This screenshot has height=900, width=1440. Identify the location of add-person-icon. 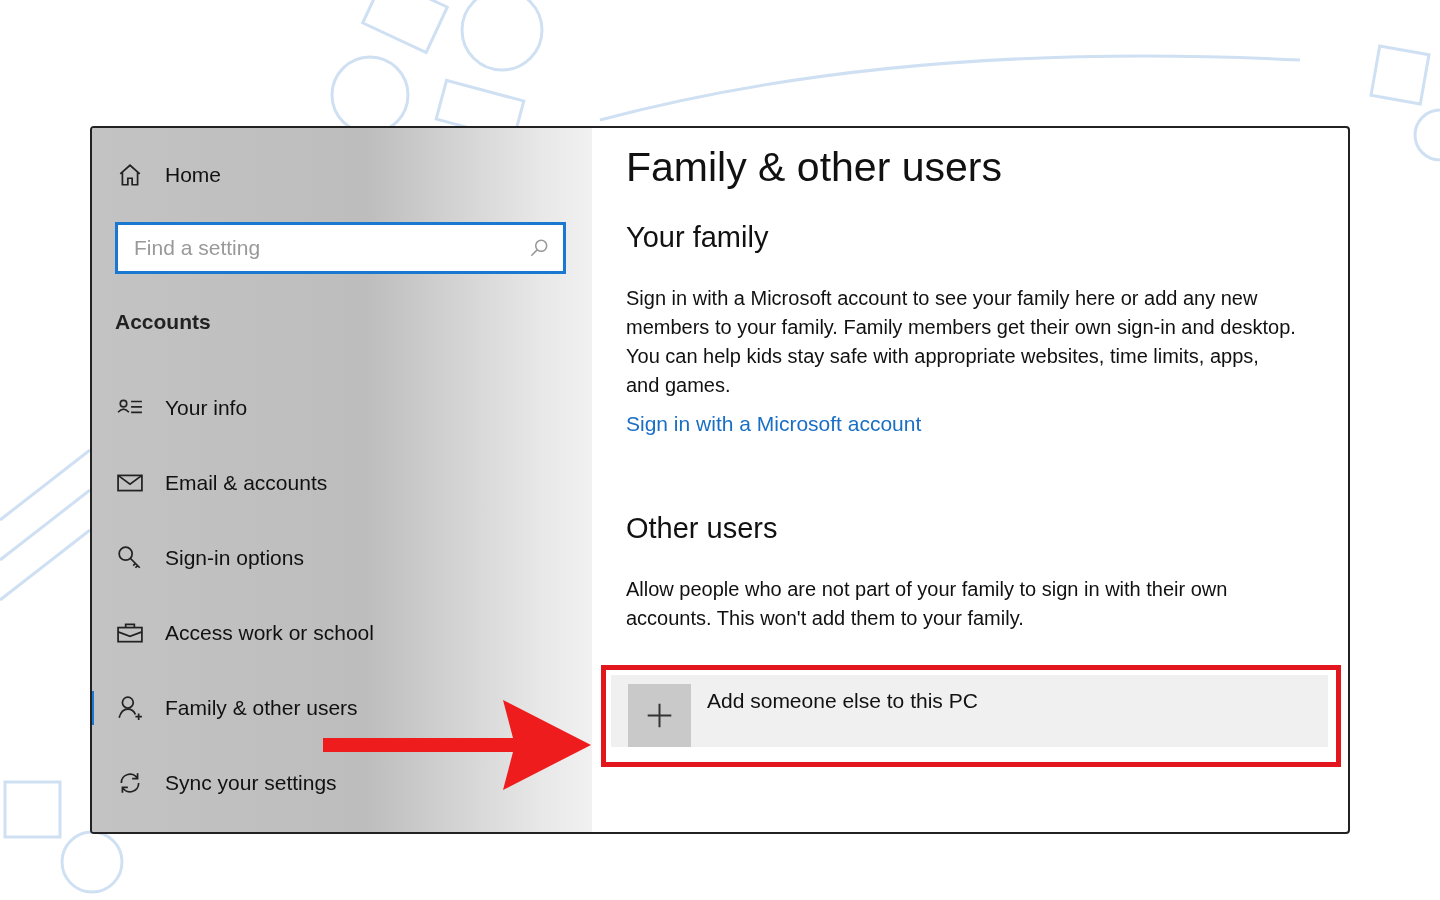
(130, 708).